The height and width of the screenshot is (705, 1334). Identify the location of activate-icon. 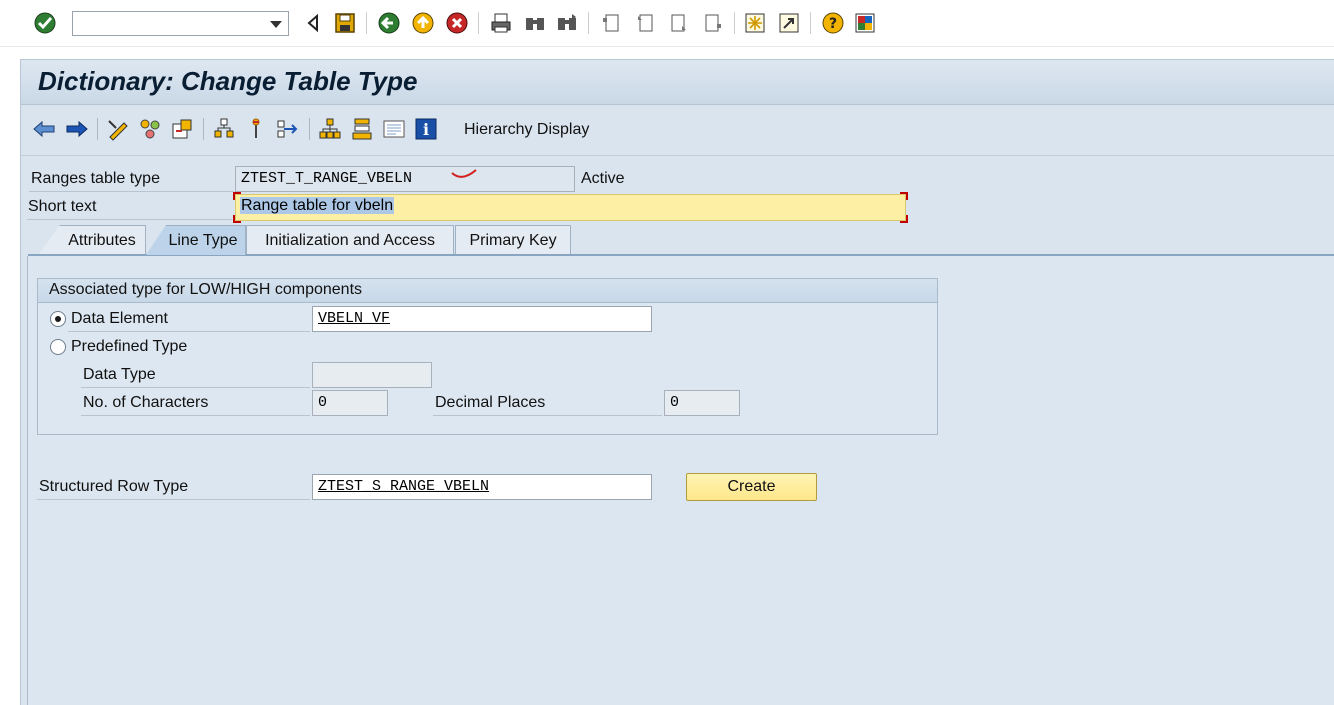
(182, 129).